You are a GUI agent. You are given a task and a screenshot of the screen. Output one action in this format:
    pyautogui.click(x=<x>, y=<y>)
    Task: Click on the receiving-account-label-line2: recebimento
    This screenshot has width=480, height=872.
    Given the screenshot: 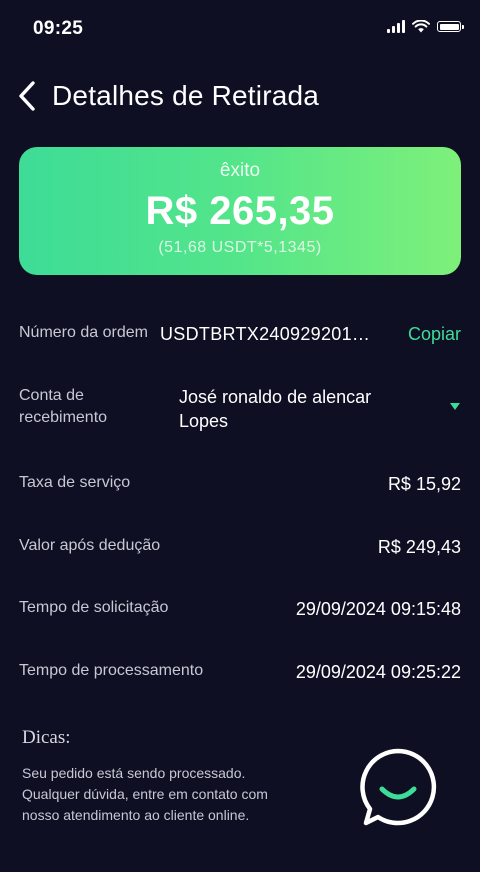 What is the action you would take?
    pyautogui.click(x=63, y=417)
    